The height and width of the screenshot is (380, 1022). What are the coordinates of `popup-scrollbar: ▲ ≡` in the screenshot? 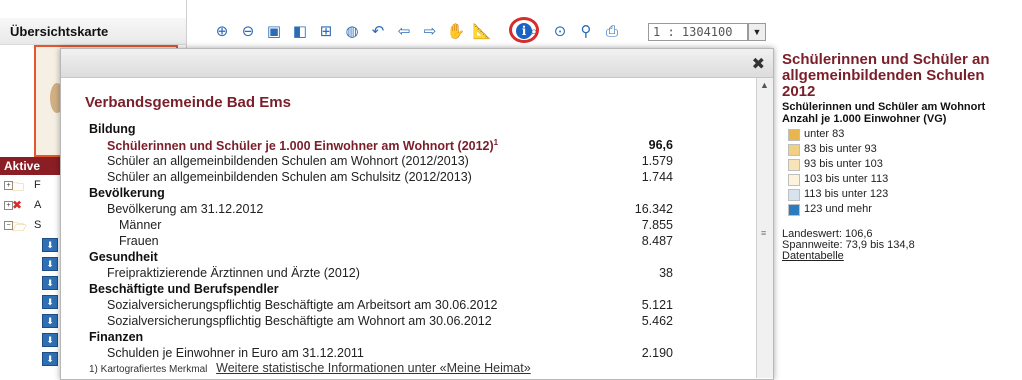 It's located at (764, 228).